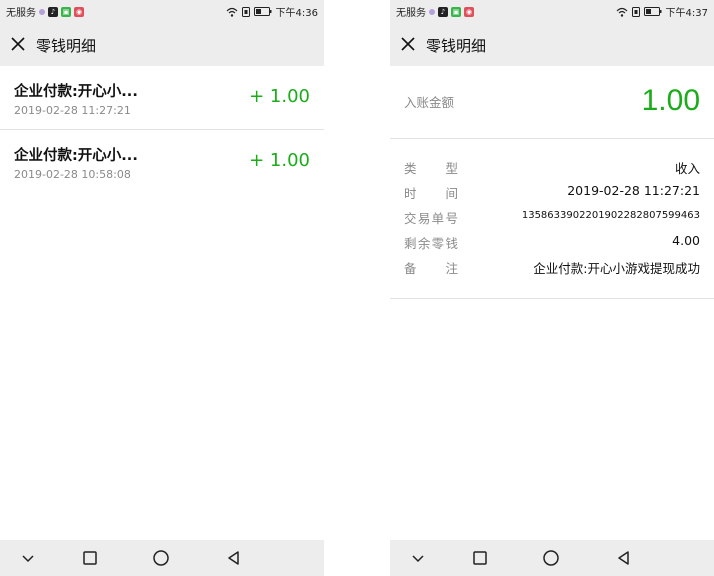  I want to click on status-bar: 无服务 ♪ ▣ ◉ 下午4:36, so click(162, 11).